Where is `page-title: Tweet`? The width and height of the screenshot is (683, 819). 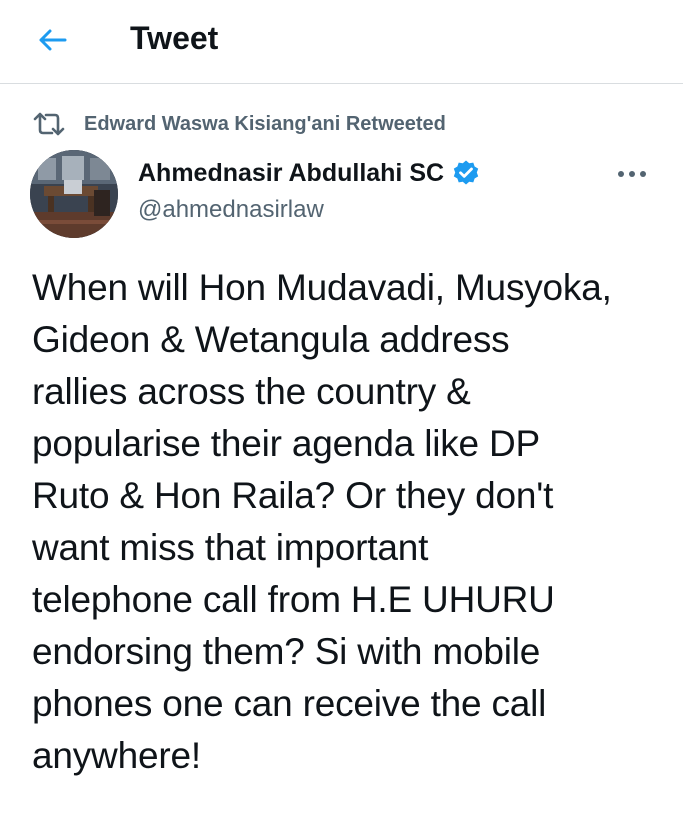
page-title: Tweet is located at coordinates (174, 38).